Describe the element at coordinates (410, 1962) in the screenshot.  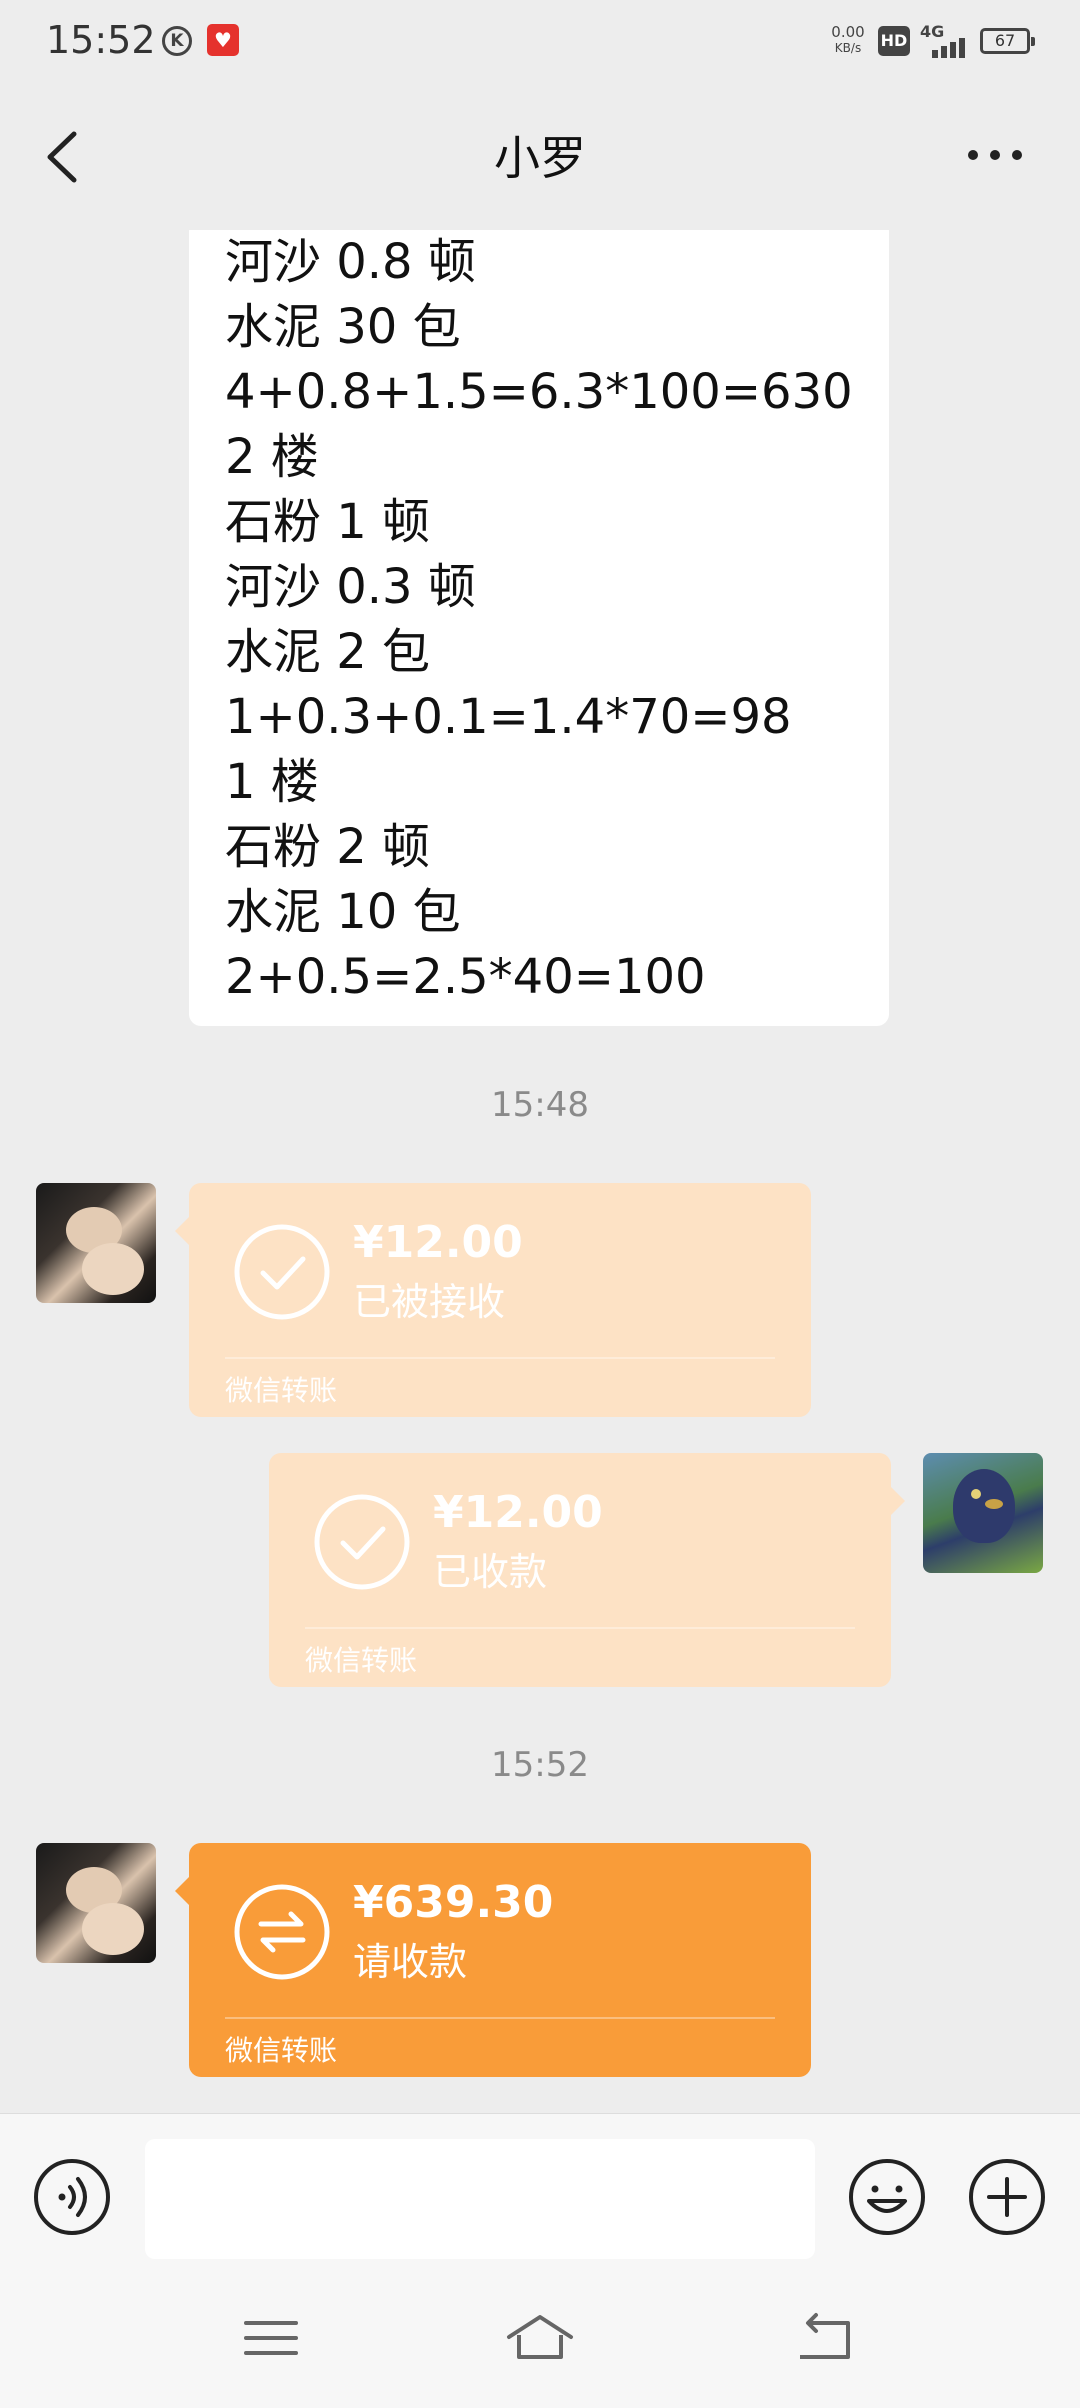
I see `transfer-status: 请收款` at that location.